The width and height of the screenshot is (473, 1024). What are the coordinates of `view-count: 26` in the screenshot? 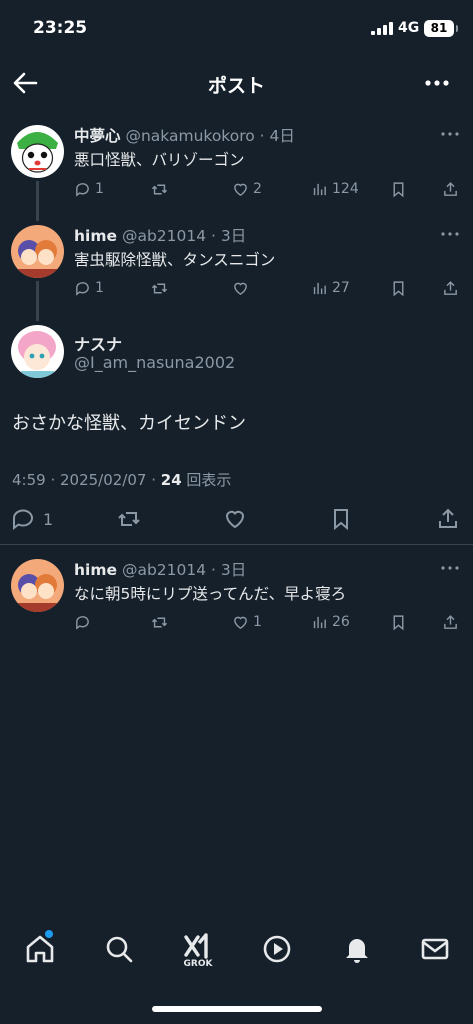 It's located at (341, 622).